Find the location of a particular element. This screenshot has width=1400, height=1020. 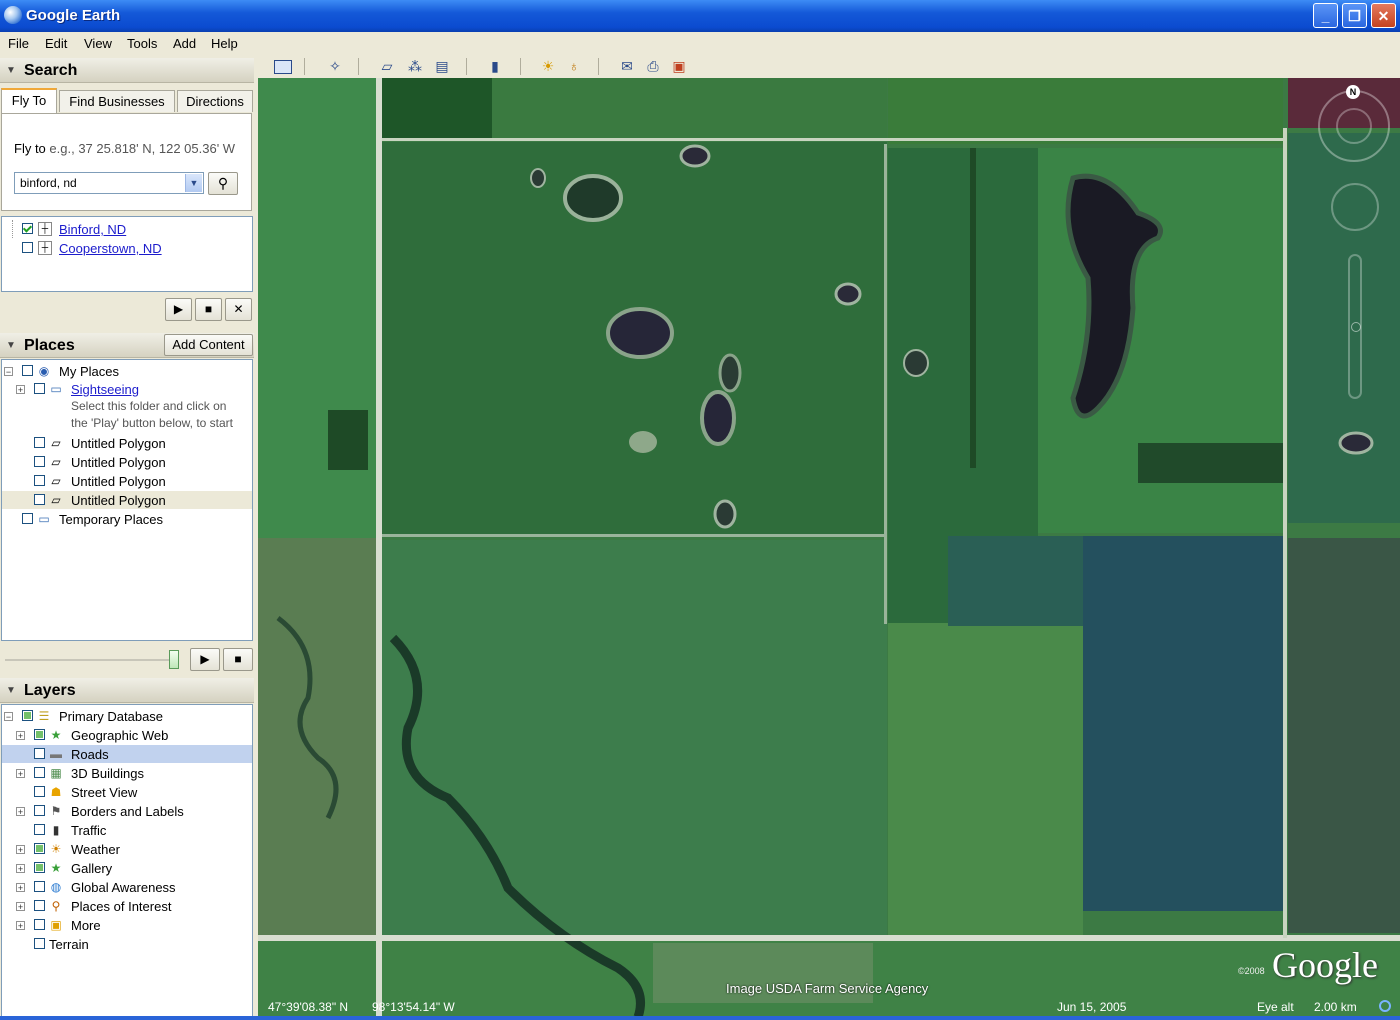

sunlight-icon: ☀ is located at coordinates (548, 66).